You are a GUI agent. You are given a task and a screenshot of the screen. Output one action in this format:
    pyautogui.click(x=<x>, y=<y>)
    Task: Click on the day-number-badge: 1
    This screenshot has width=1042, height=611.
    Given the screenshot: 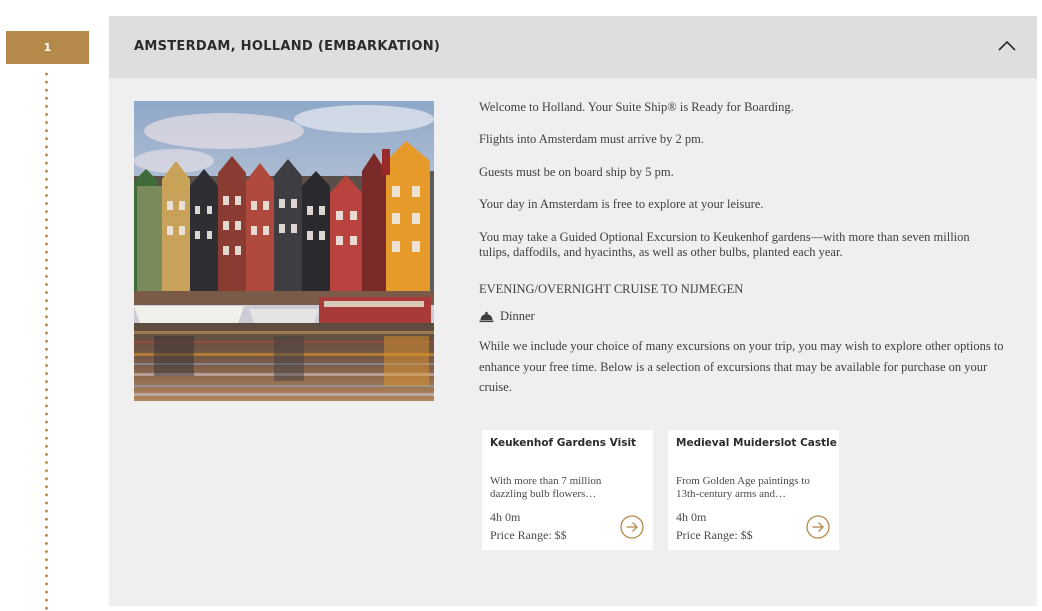 What is the action you would take?
    pyautogui.click(x=47, y=47)
    